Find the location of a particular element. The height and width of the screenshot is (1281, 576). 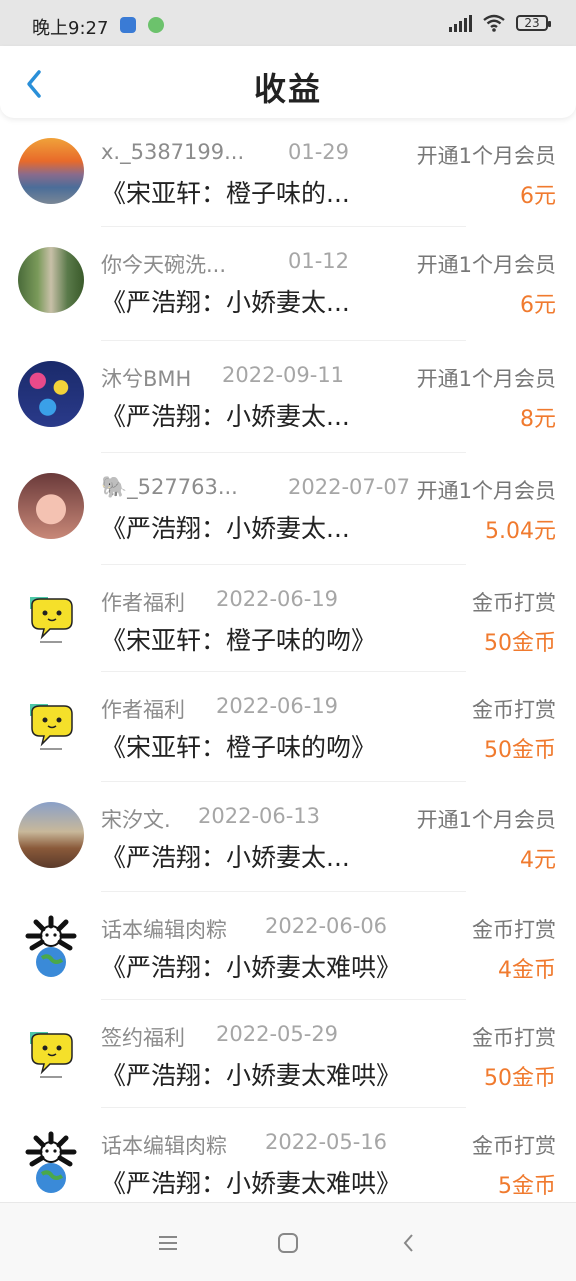

list-item: 你今天碗洗... 01-12 开通1个月会员 《严浩翔：小娇妻太... 6元 is located at coordinates (288, 284).